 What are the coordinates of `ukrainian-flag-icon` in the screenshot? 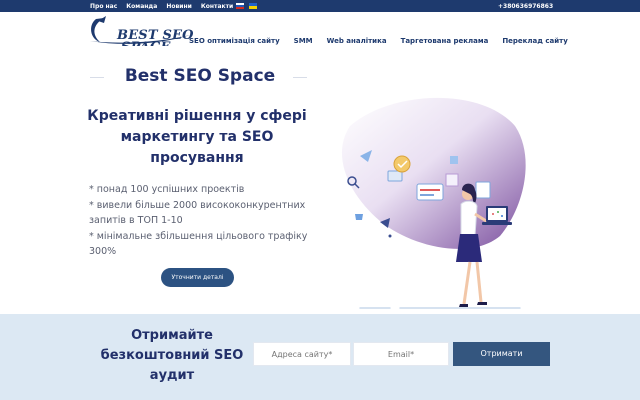 It's located at (253, 6).